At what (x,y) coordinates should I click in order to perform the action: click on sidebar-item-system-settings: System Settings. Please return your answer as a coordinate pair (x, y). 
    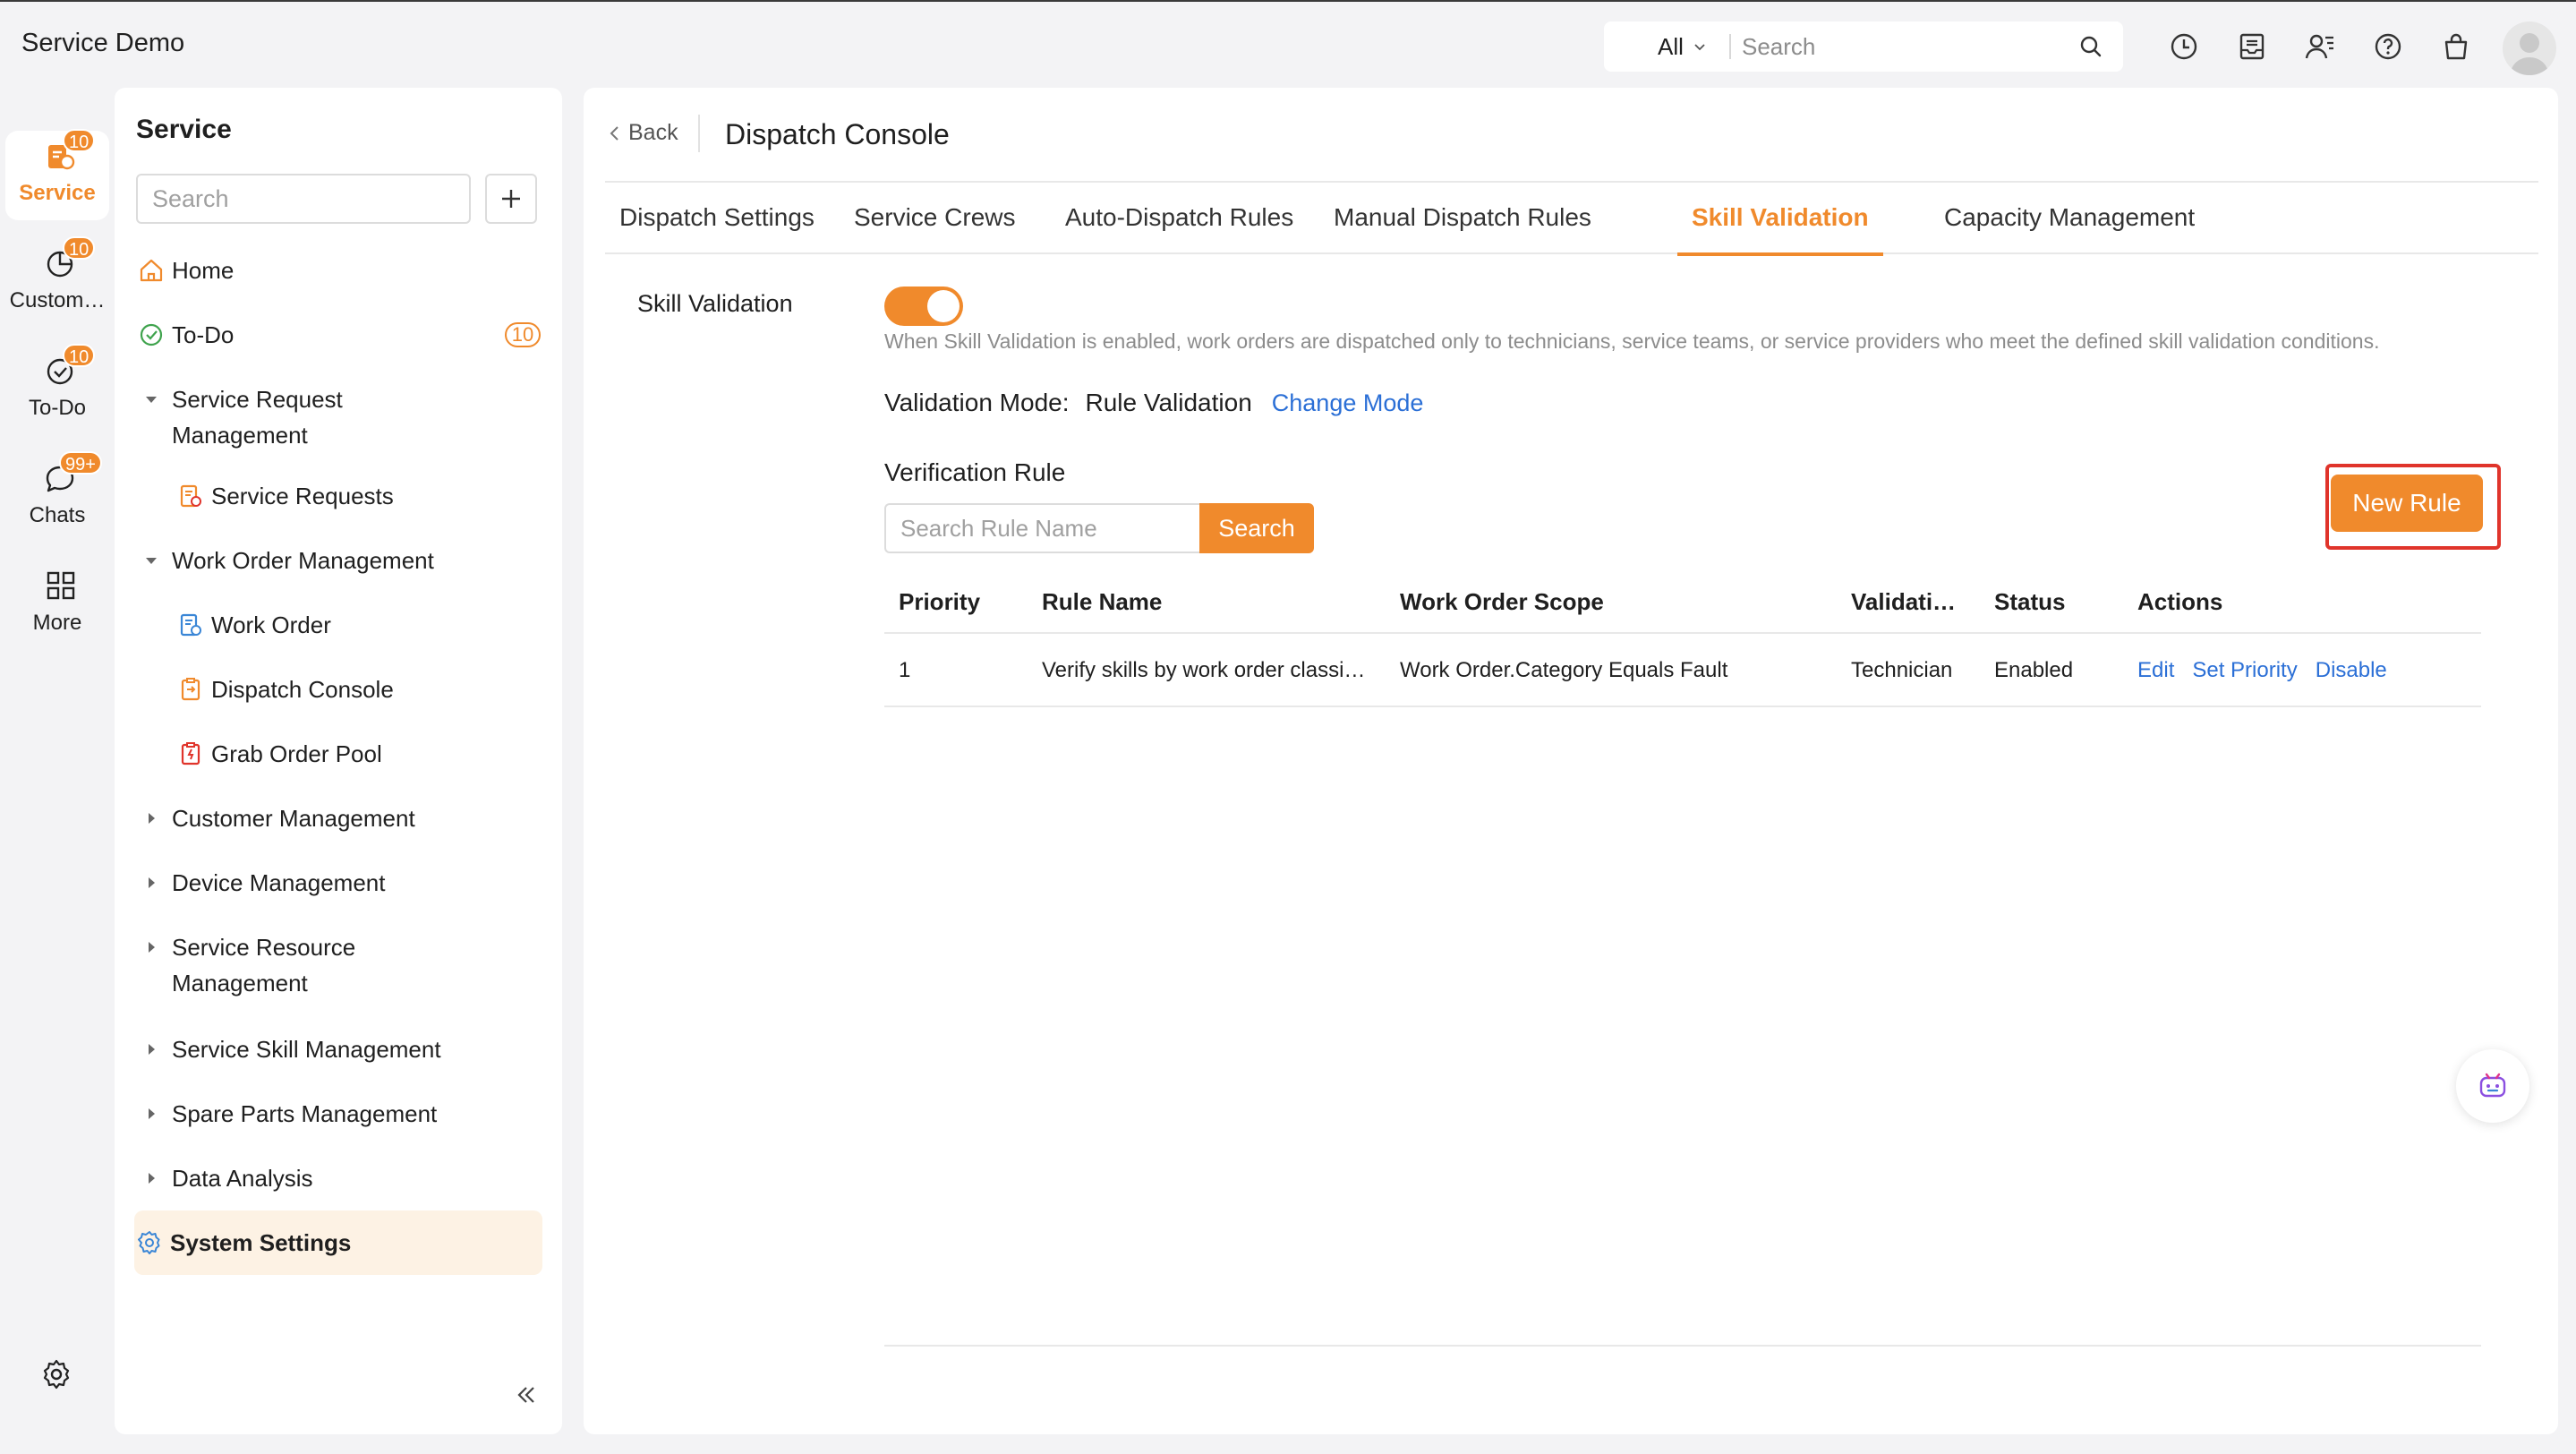
    Looking at the image, I should click on (338, 1242).